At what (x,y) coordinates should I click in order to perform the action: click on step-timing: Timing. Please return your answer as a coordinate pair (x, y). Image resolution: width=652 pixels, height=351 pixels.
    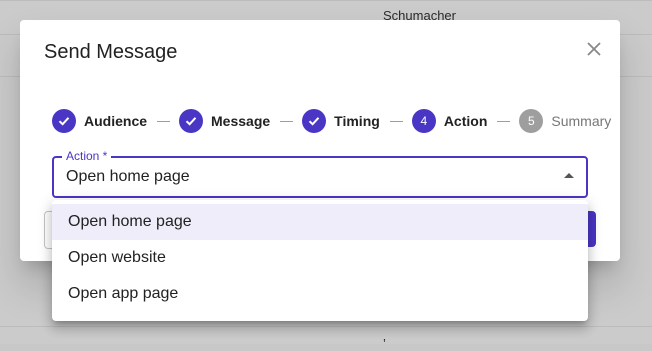
    Looking at the image, I should click on (341, 121).